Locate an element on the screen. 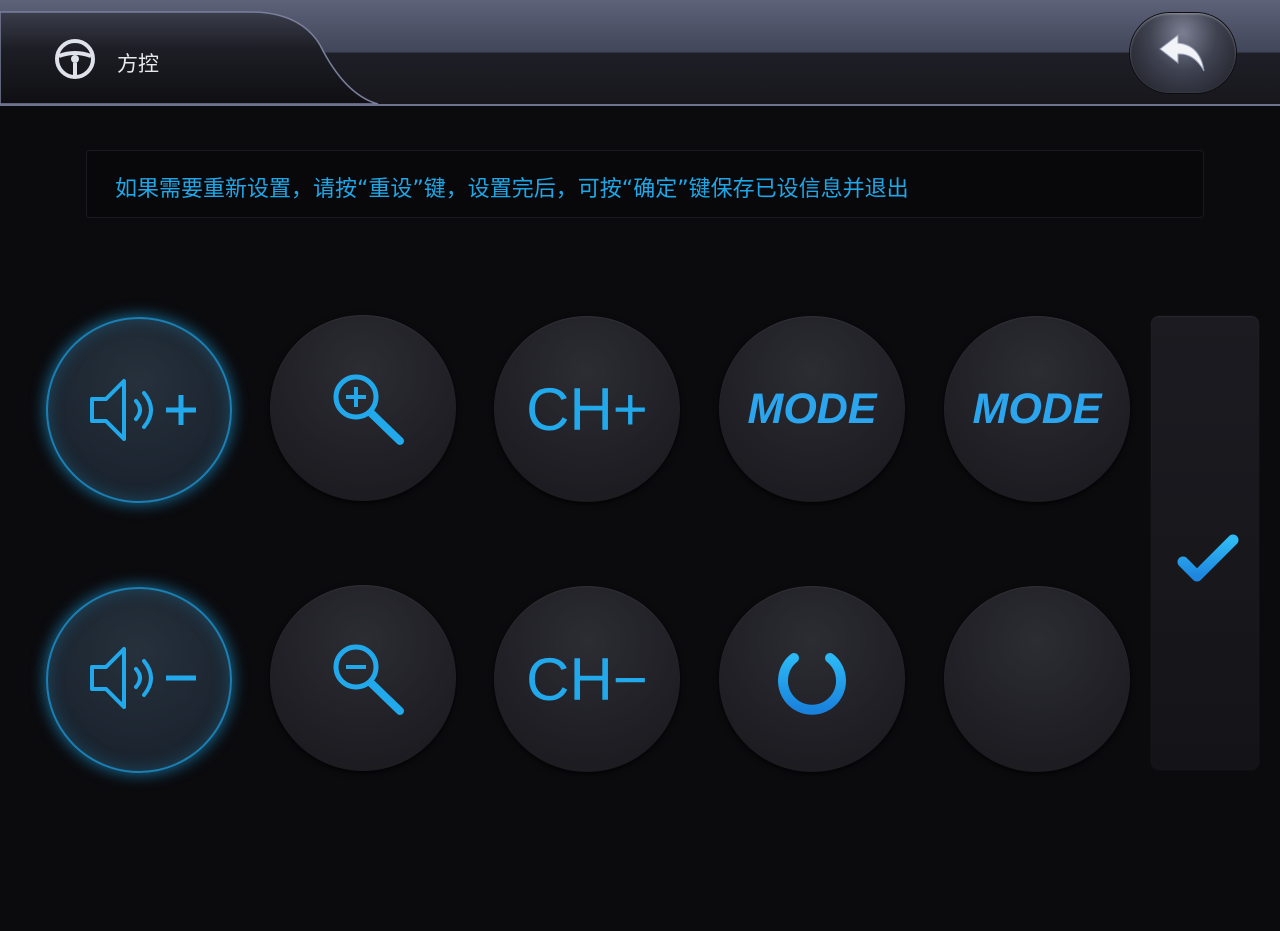 The image size is (1280, 931). volume-up-button is located at coordinates (139, 410).